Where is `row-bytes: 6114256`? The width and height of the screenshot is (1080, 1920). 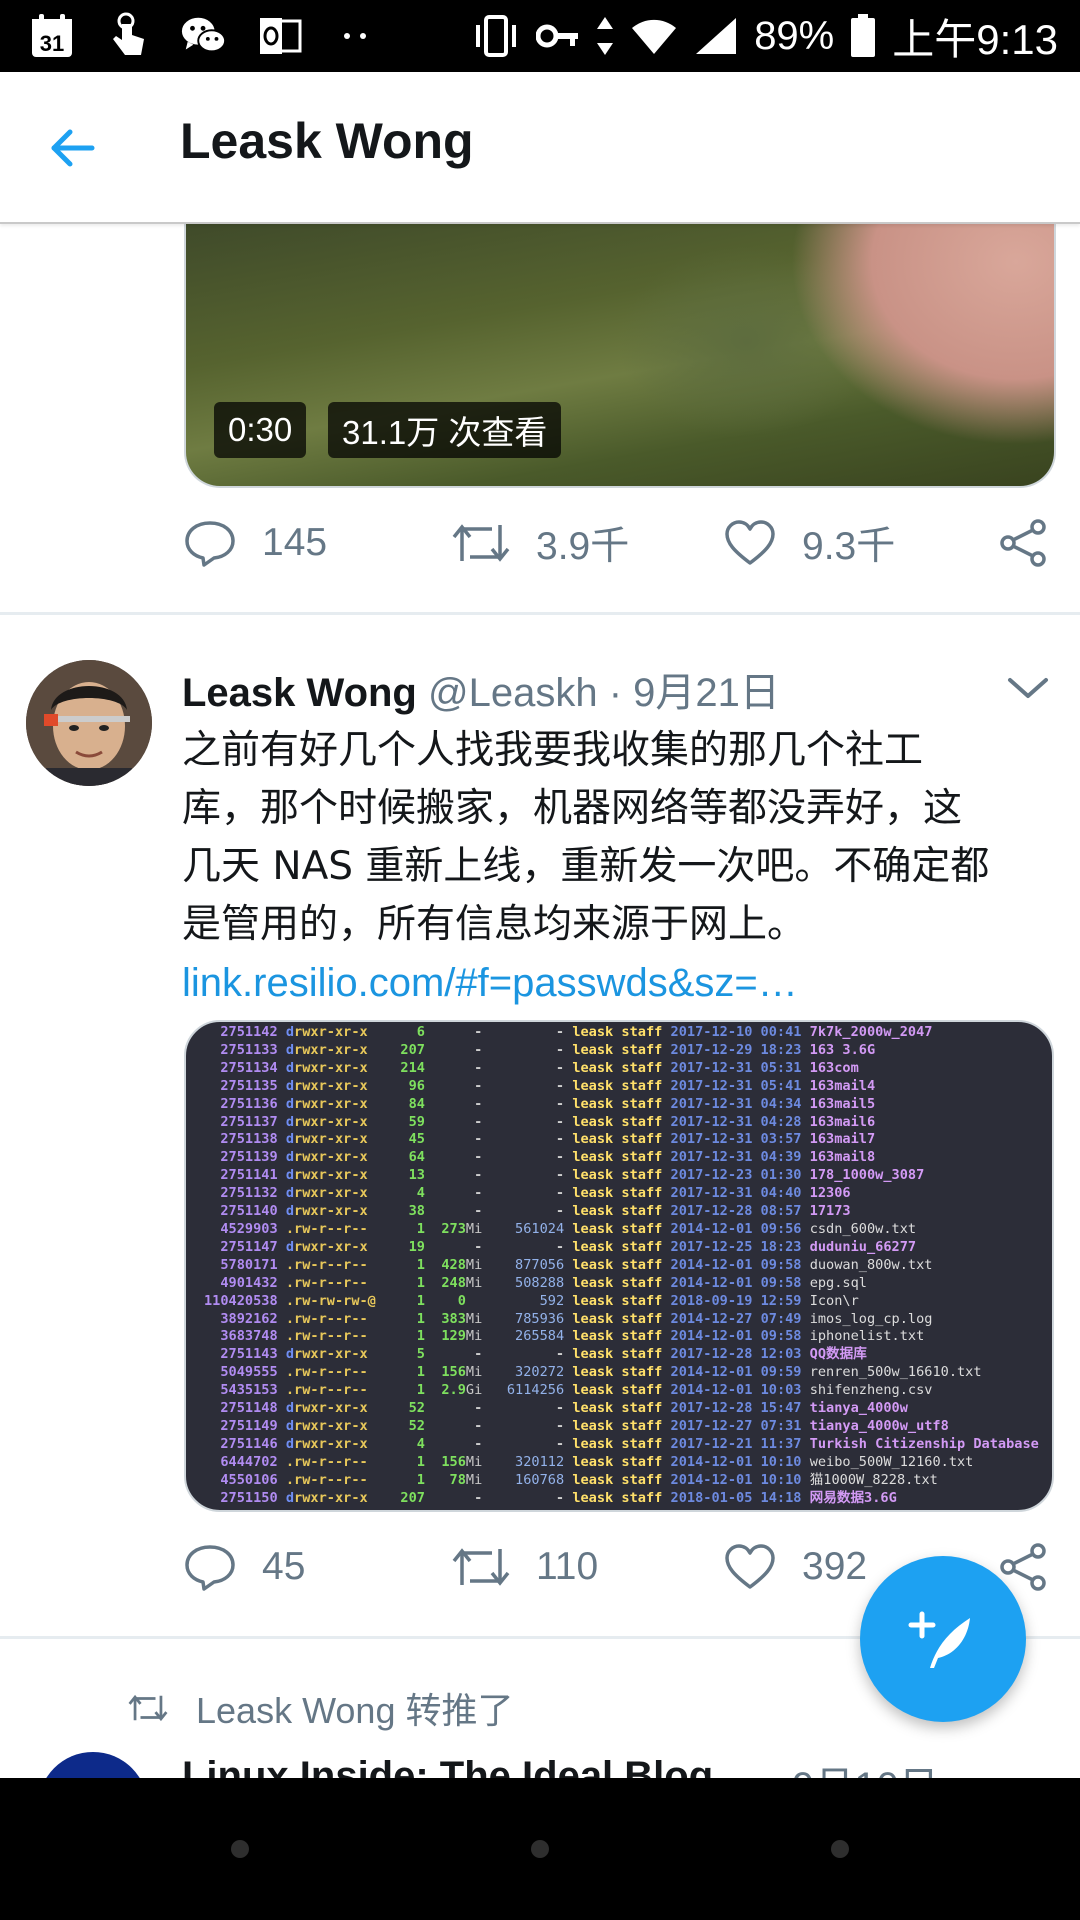 row-bytes: 6114256 is located at coordinates (527, 1390).